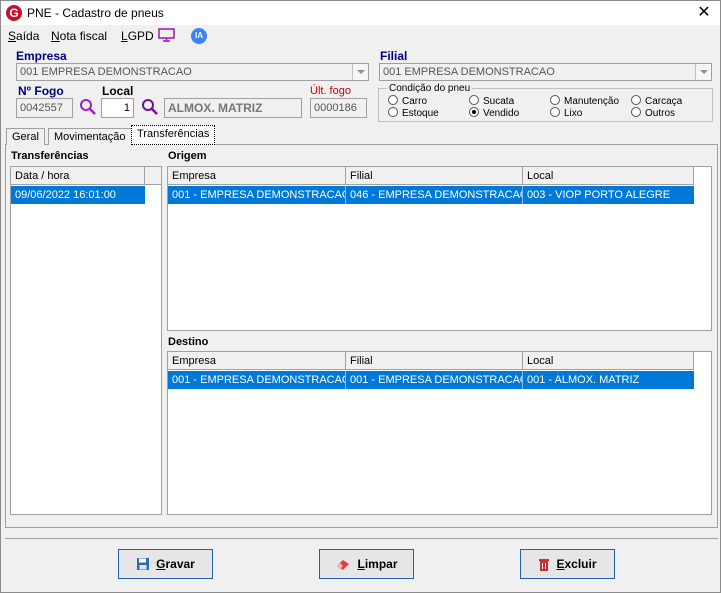 The image size is (721, 593). What do you see at coordinates (233, 108) in the screenshot?
I see `local-name-field: ALMOX. MATRIZ` at bounding box center [233, 108].